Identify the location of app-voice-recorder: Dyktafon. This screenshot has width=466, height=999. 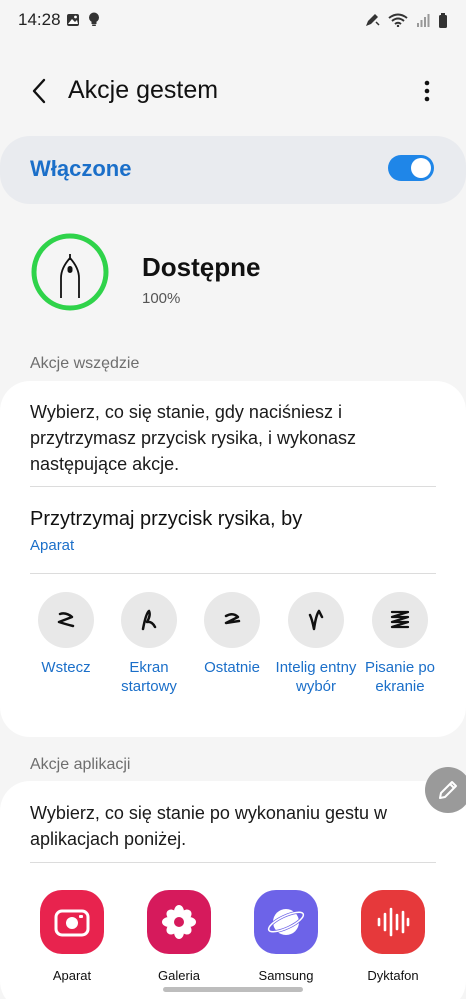
(393, 936).